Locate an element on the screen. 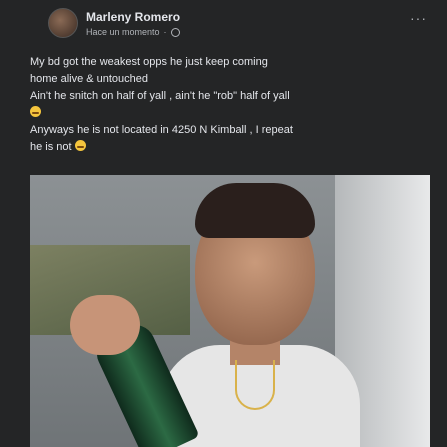 Image resolution: width=447 pixels, height=447 pixels. post-line: home alive & untouched is located at coordinates (89, 79).